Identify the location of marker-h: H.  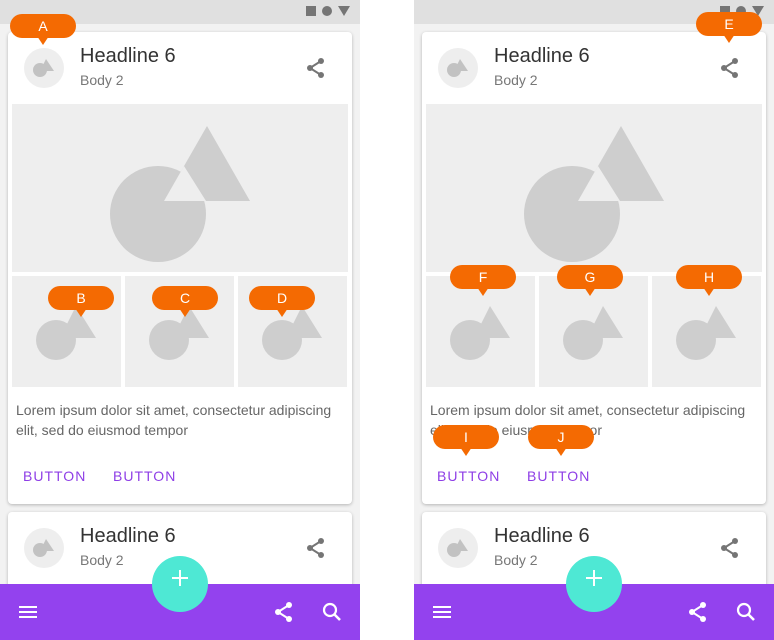
(709, 280).